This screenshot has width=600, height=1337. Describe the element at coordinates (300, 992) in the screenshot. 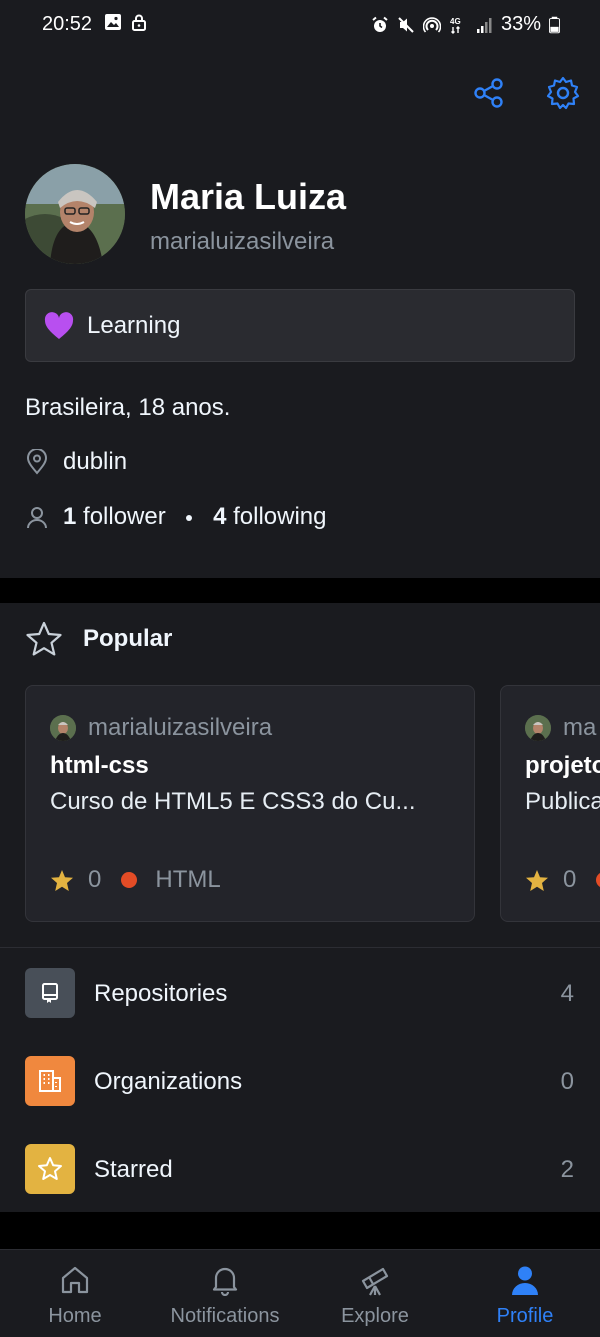

I see `list-item-repositories: Repositories 4` at that location.